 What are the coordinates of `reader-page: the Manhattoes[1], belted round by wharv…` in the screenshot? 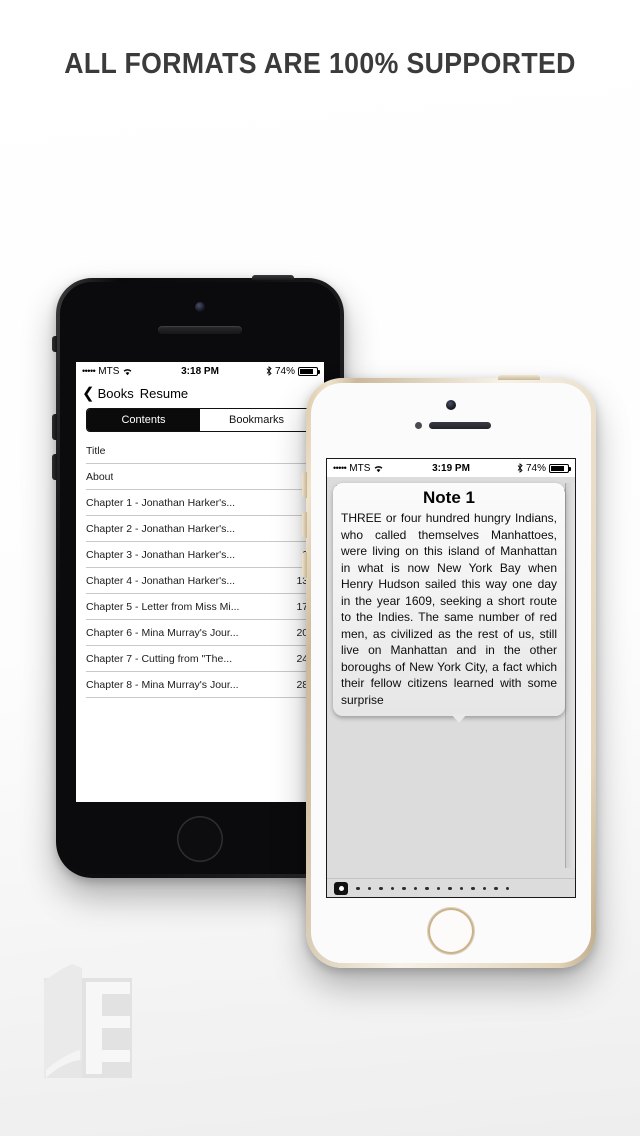 It's located at (451, 687).